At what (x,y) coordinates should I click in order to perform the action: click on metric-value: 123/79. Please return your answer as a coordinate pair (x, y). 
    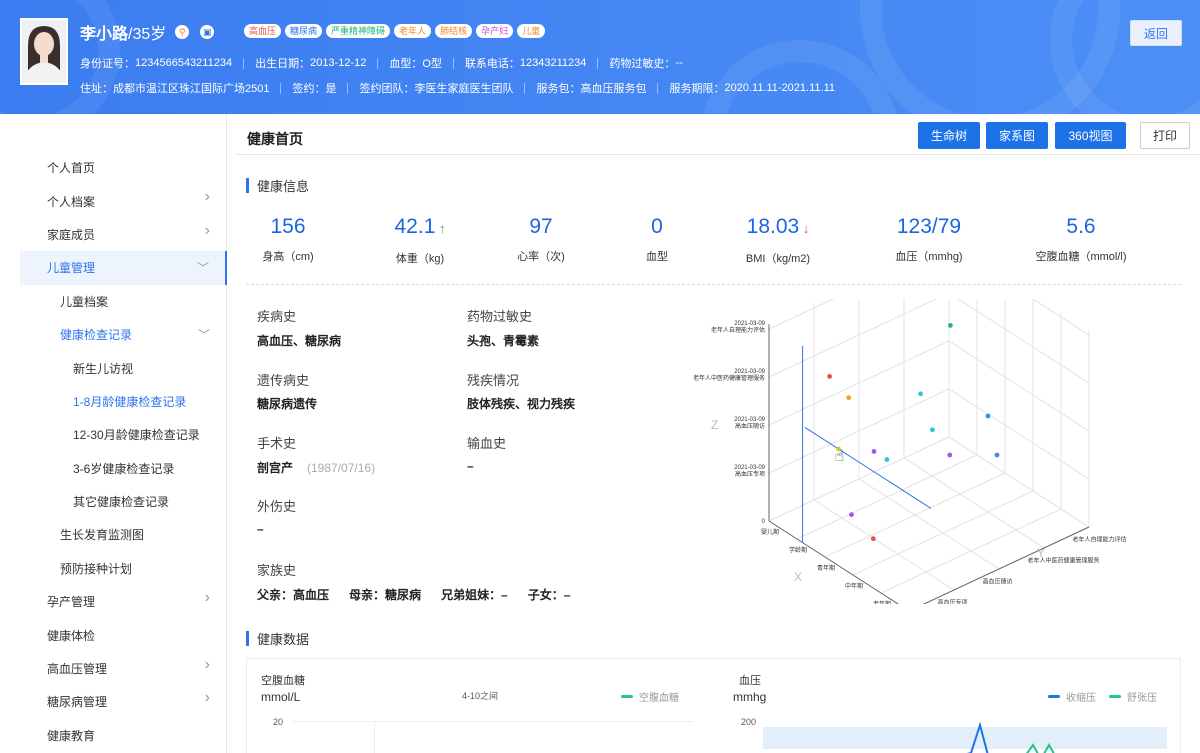
    Looking at the image, I should click on (929, 227).